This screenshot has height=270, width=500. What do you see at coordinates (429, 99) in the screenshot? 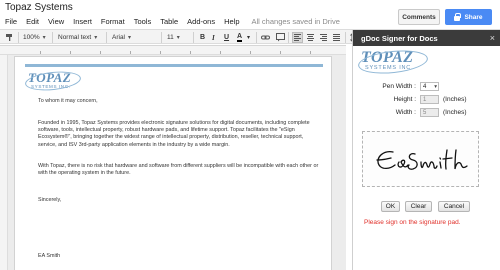
I see `height-field: 1` at bounding box center [429, 99].